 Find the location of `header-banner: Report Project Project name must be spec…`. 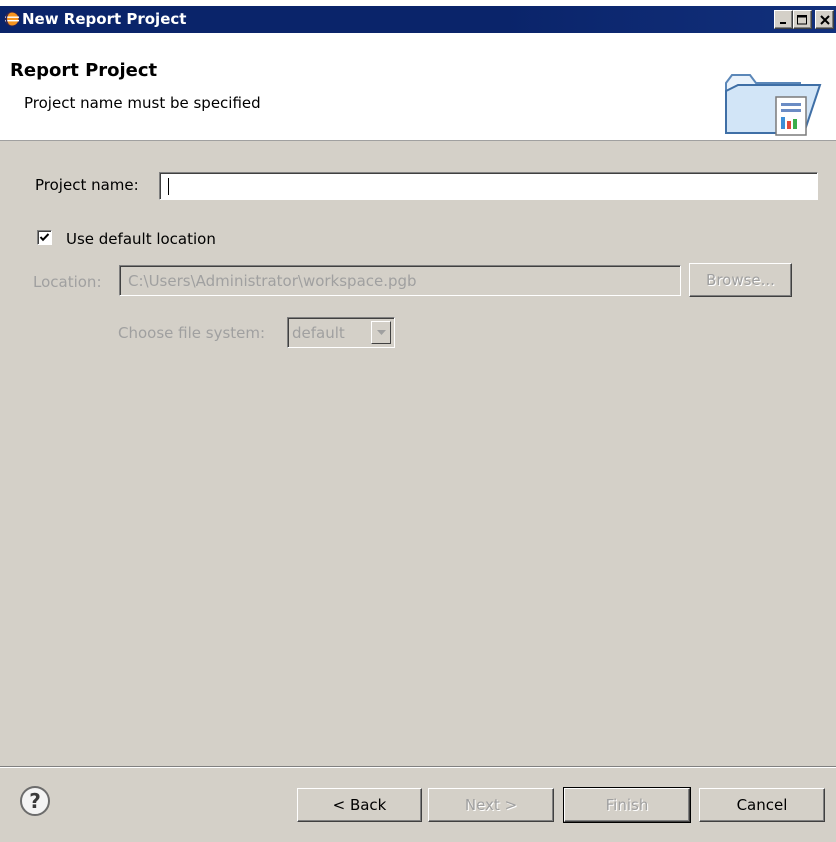

header-banner: Report Project Project name must be spec… is located at coordinates (418, 87).